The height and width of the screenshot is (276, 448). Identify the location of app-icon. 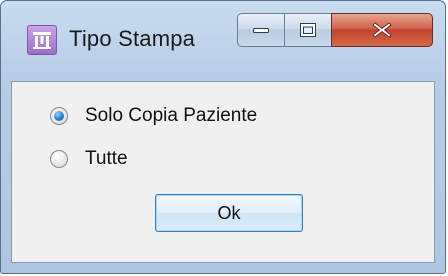
(42, 40).